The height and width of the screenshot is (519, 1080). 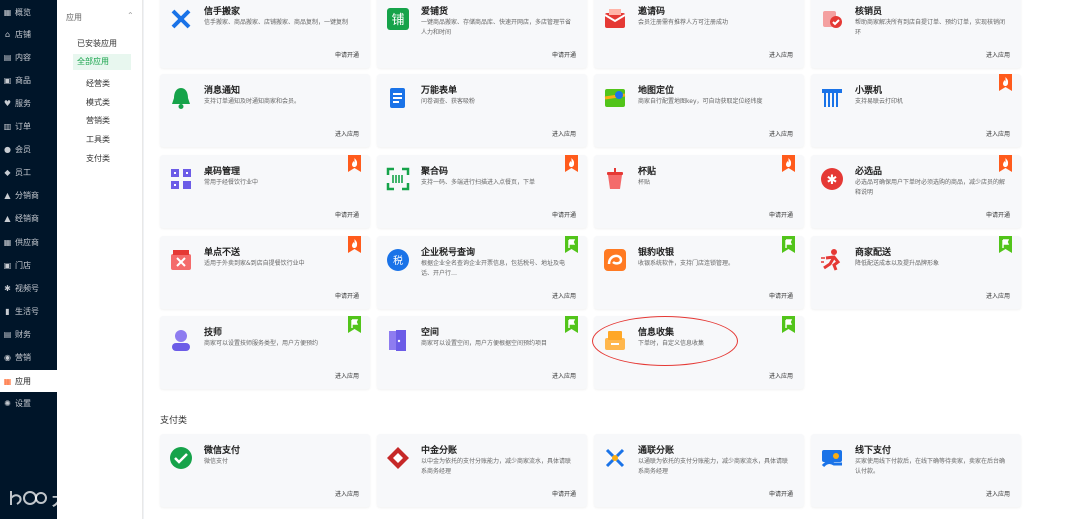 I want to click on submenu-item-payment: 支付类, so click(x=98, y=158).